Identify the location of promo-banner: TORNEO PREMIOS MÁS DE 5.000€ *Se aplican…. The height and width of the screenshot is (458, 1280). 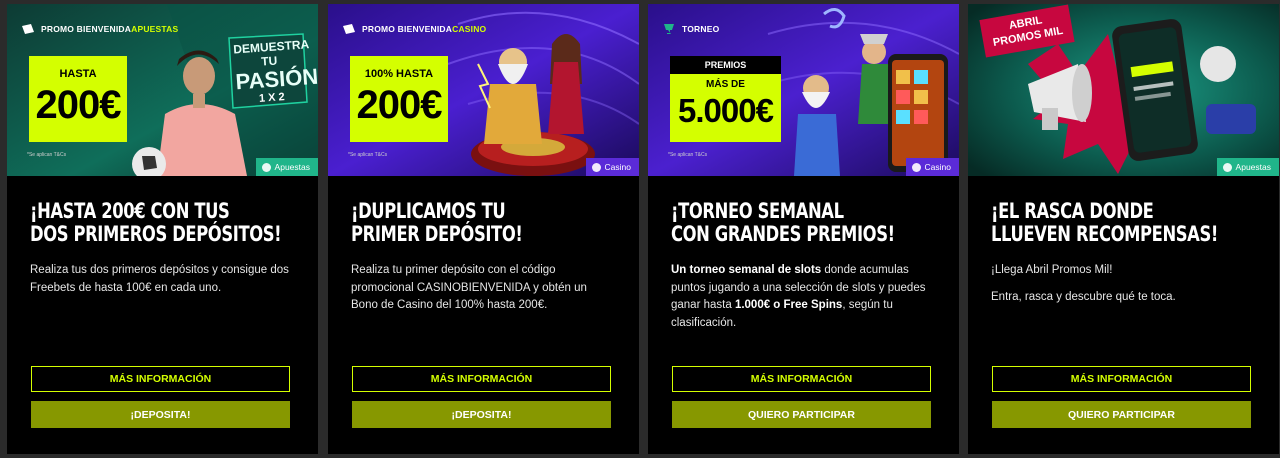
(803, 90).